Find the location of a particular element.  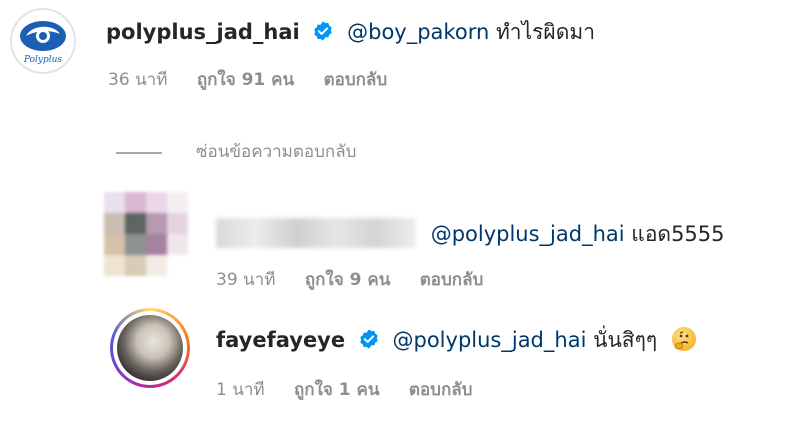

comment-meta: 1 นาที ถูกใจ 1 คน ตอบกลับ is located at coordinates (356, 389).